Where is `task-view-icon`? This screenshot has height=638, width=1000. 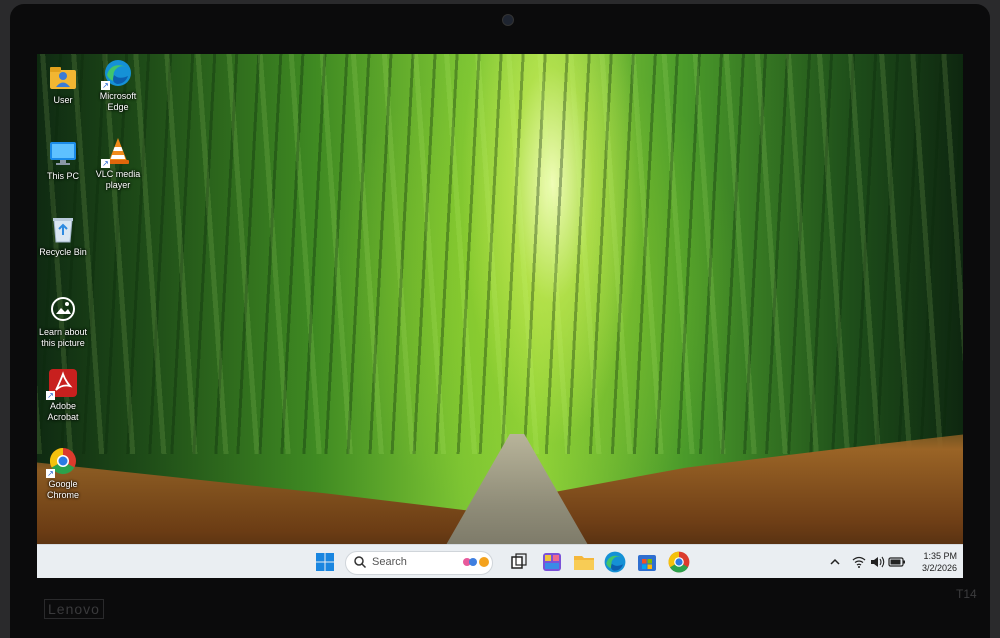
task-view-icon is located at coordinates (519, 561).